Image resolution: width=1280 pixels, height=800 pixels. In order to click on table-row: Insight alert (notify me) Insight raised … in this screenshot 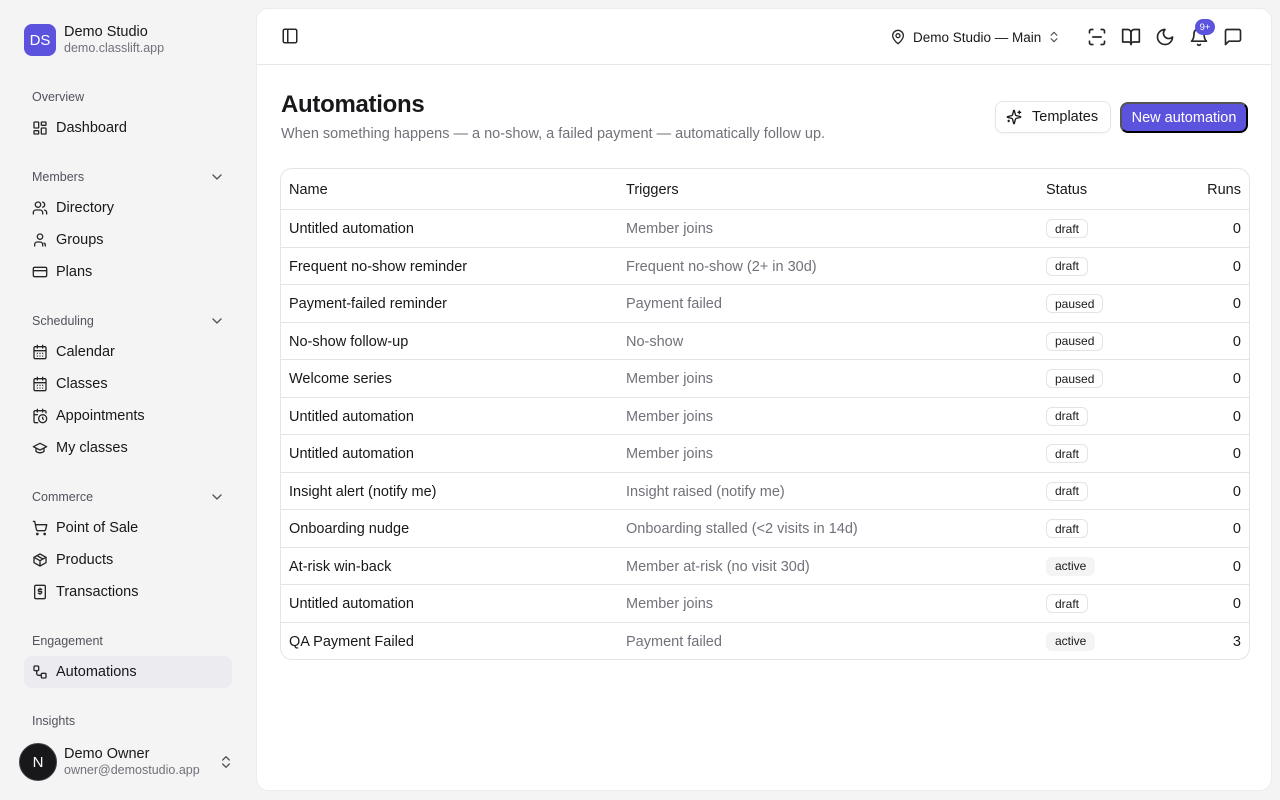, I will do `click(765, 491)`.